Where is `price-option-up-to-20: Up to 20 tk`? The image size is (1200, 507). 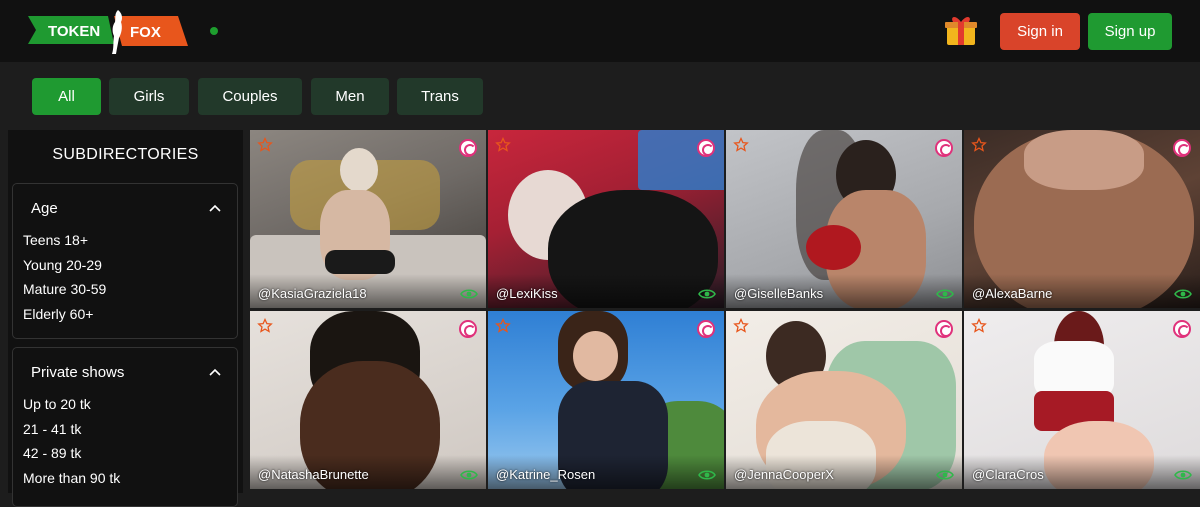
price-option-up-to-20: Up to 20 tk is located at coordinates (71, 404).